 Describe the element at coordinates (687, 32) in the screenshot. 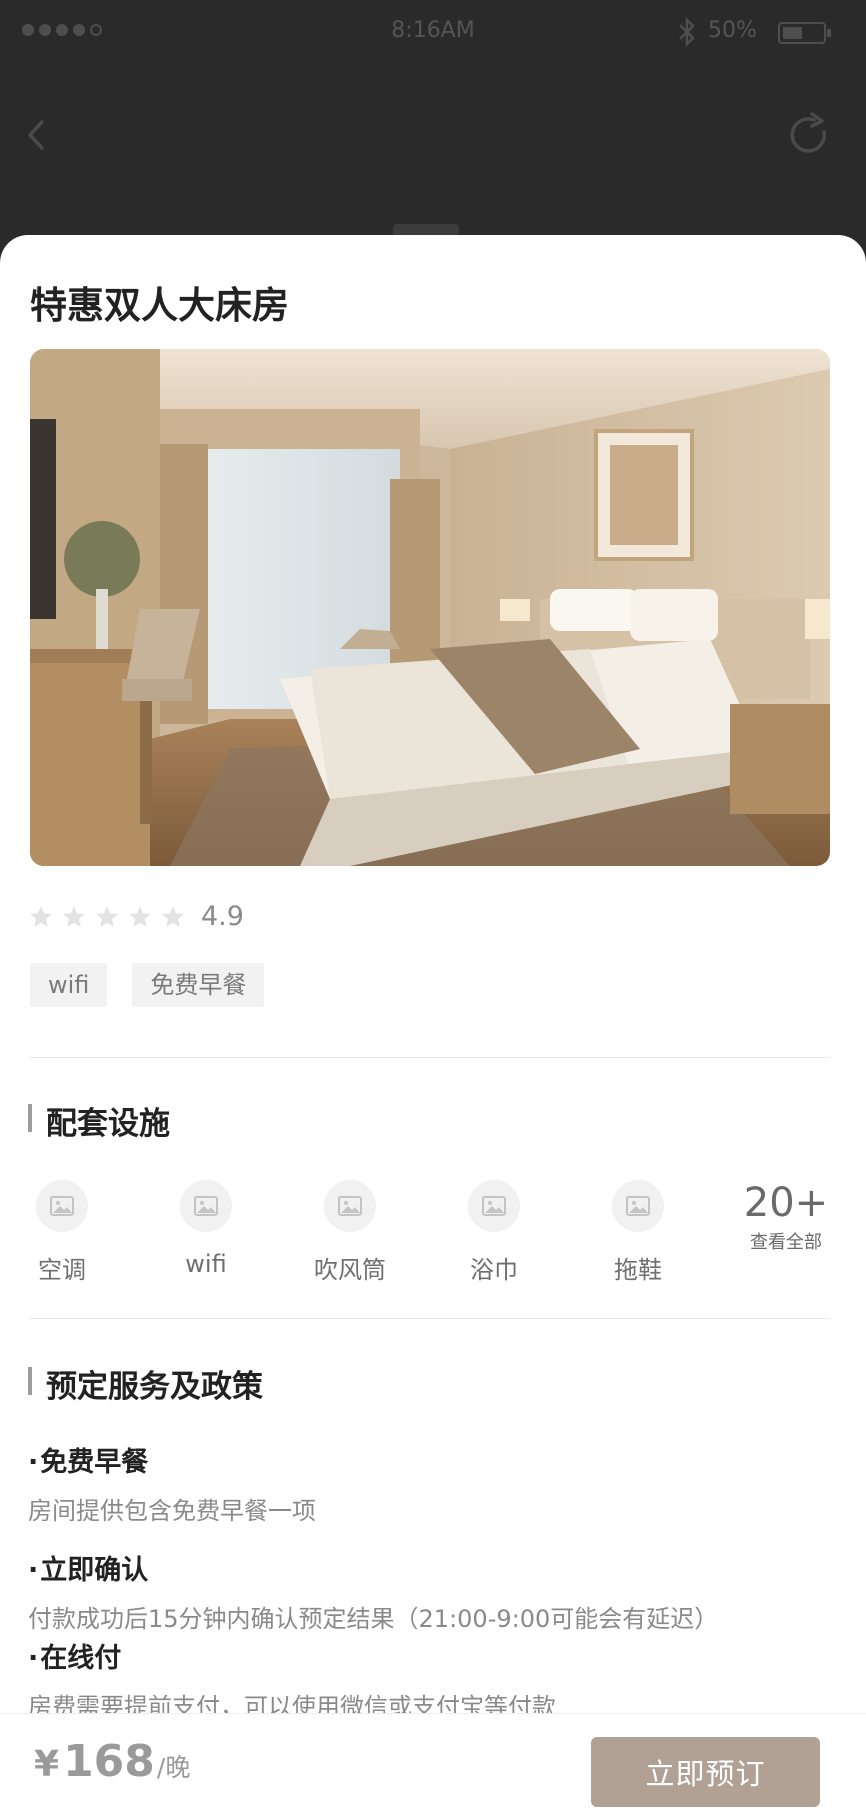

I see `bluetooth-icon` at that location.